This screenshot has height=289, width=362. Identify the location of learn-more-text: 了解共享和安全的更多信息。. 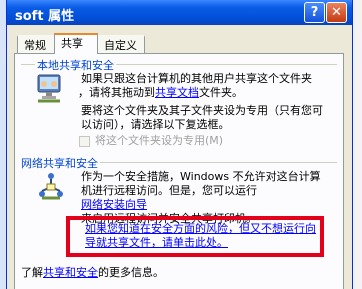
(92, 273).